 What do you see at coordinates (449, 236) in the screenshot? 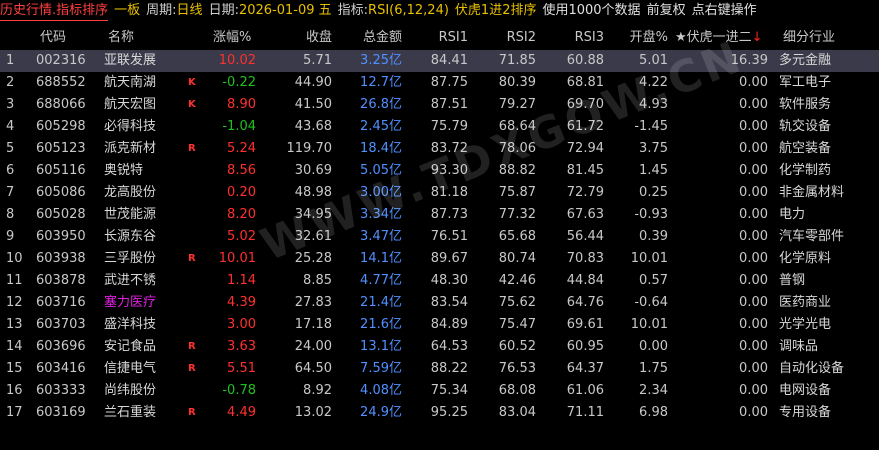
I see `cell-rsi1: 76.51` at bounding box center [449, 236].